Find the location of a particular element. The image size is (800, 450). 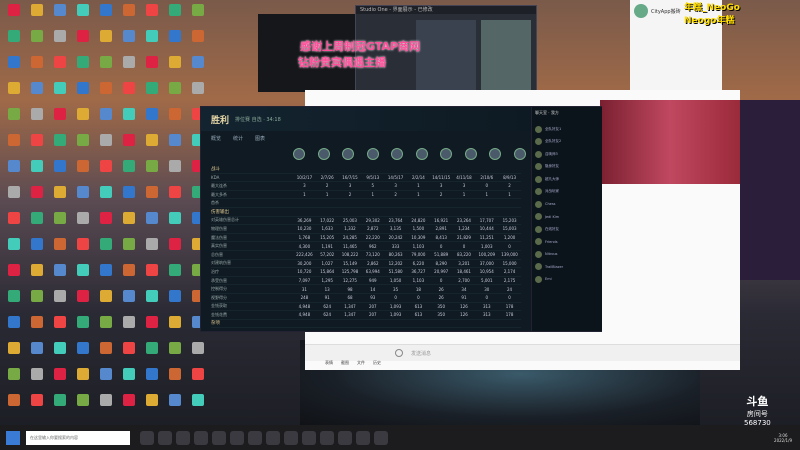

tab-stats: 统计 is located at coordinates (238, 138).